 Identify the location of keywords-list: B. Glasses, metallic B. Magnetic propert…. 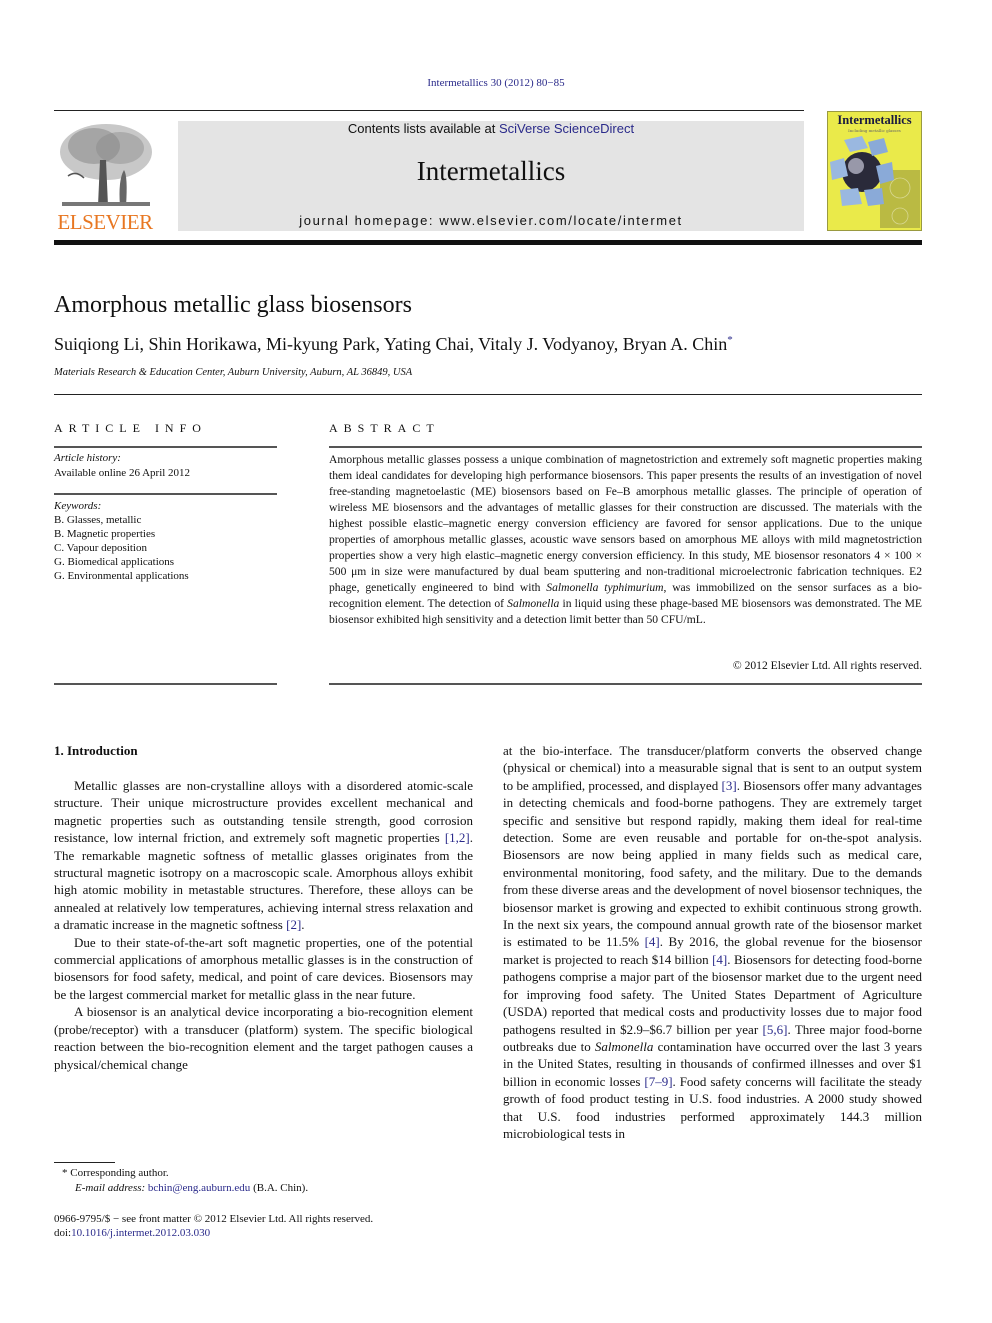
(121, 548).